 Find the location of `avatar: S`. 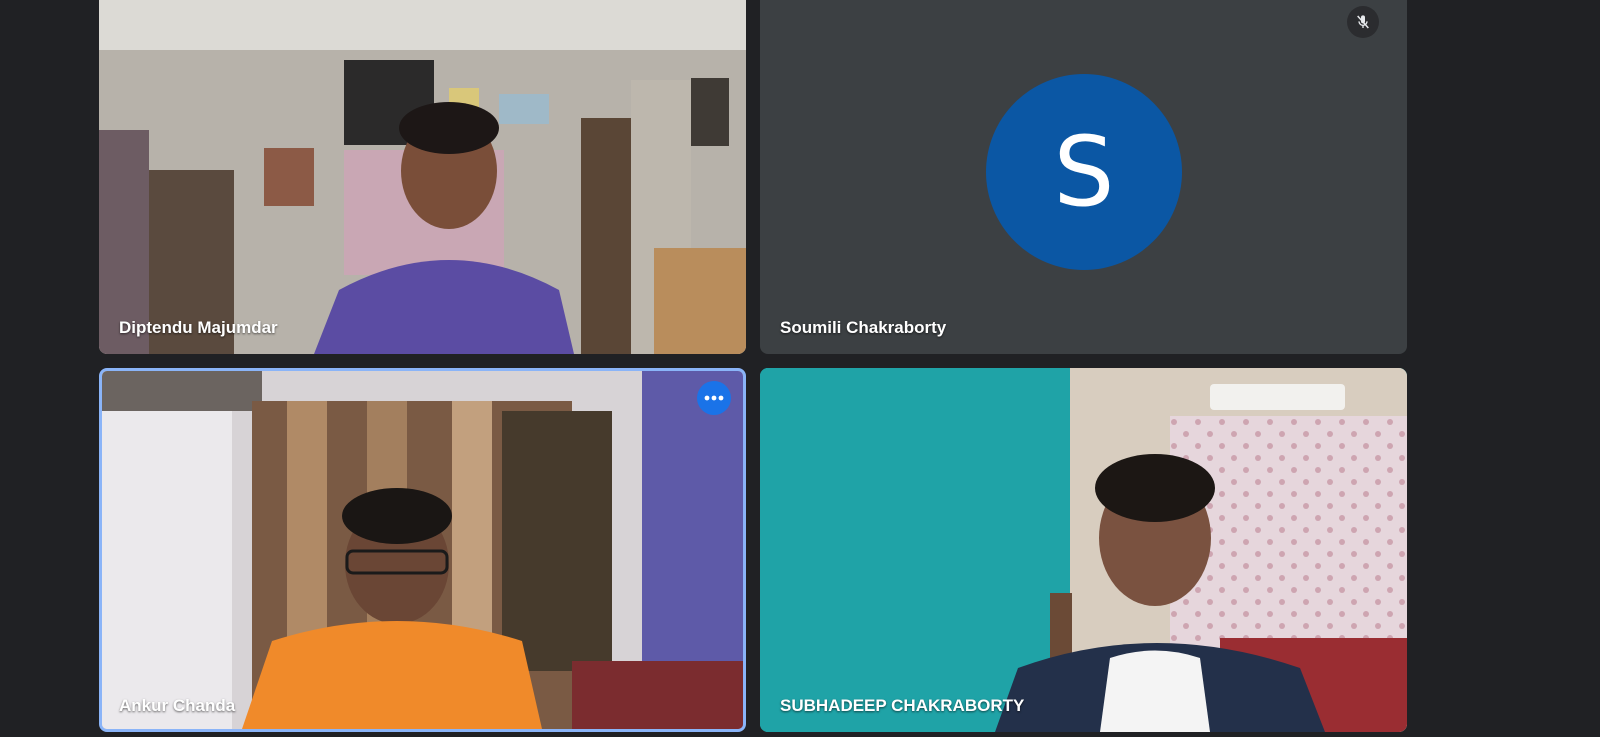

avatar: S is located at coordinates (1084, 172).